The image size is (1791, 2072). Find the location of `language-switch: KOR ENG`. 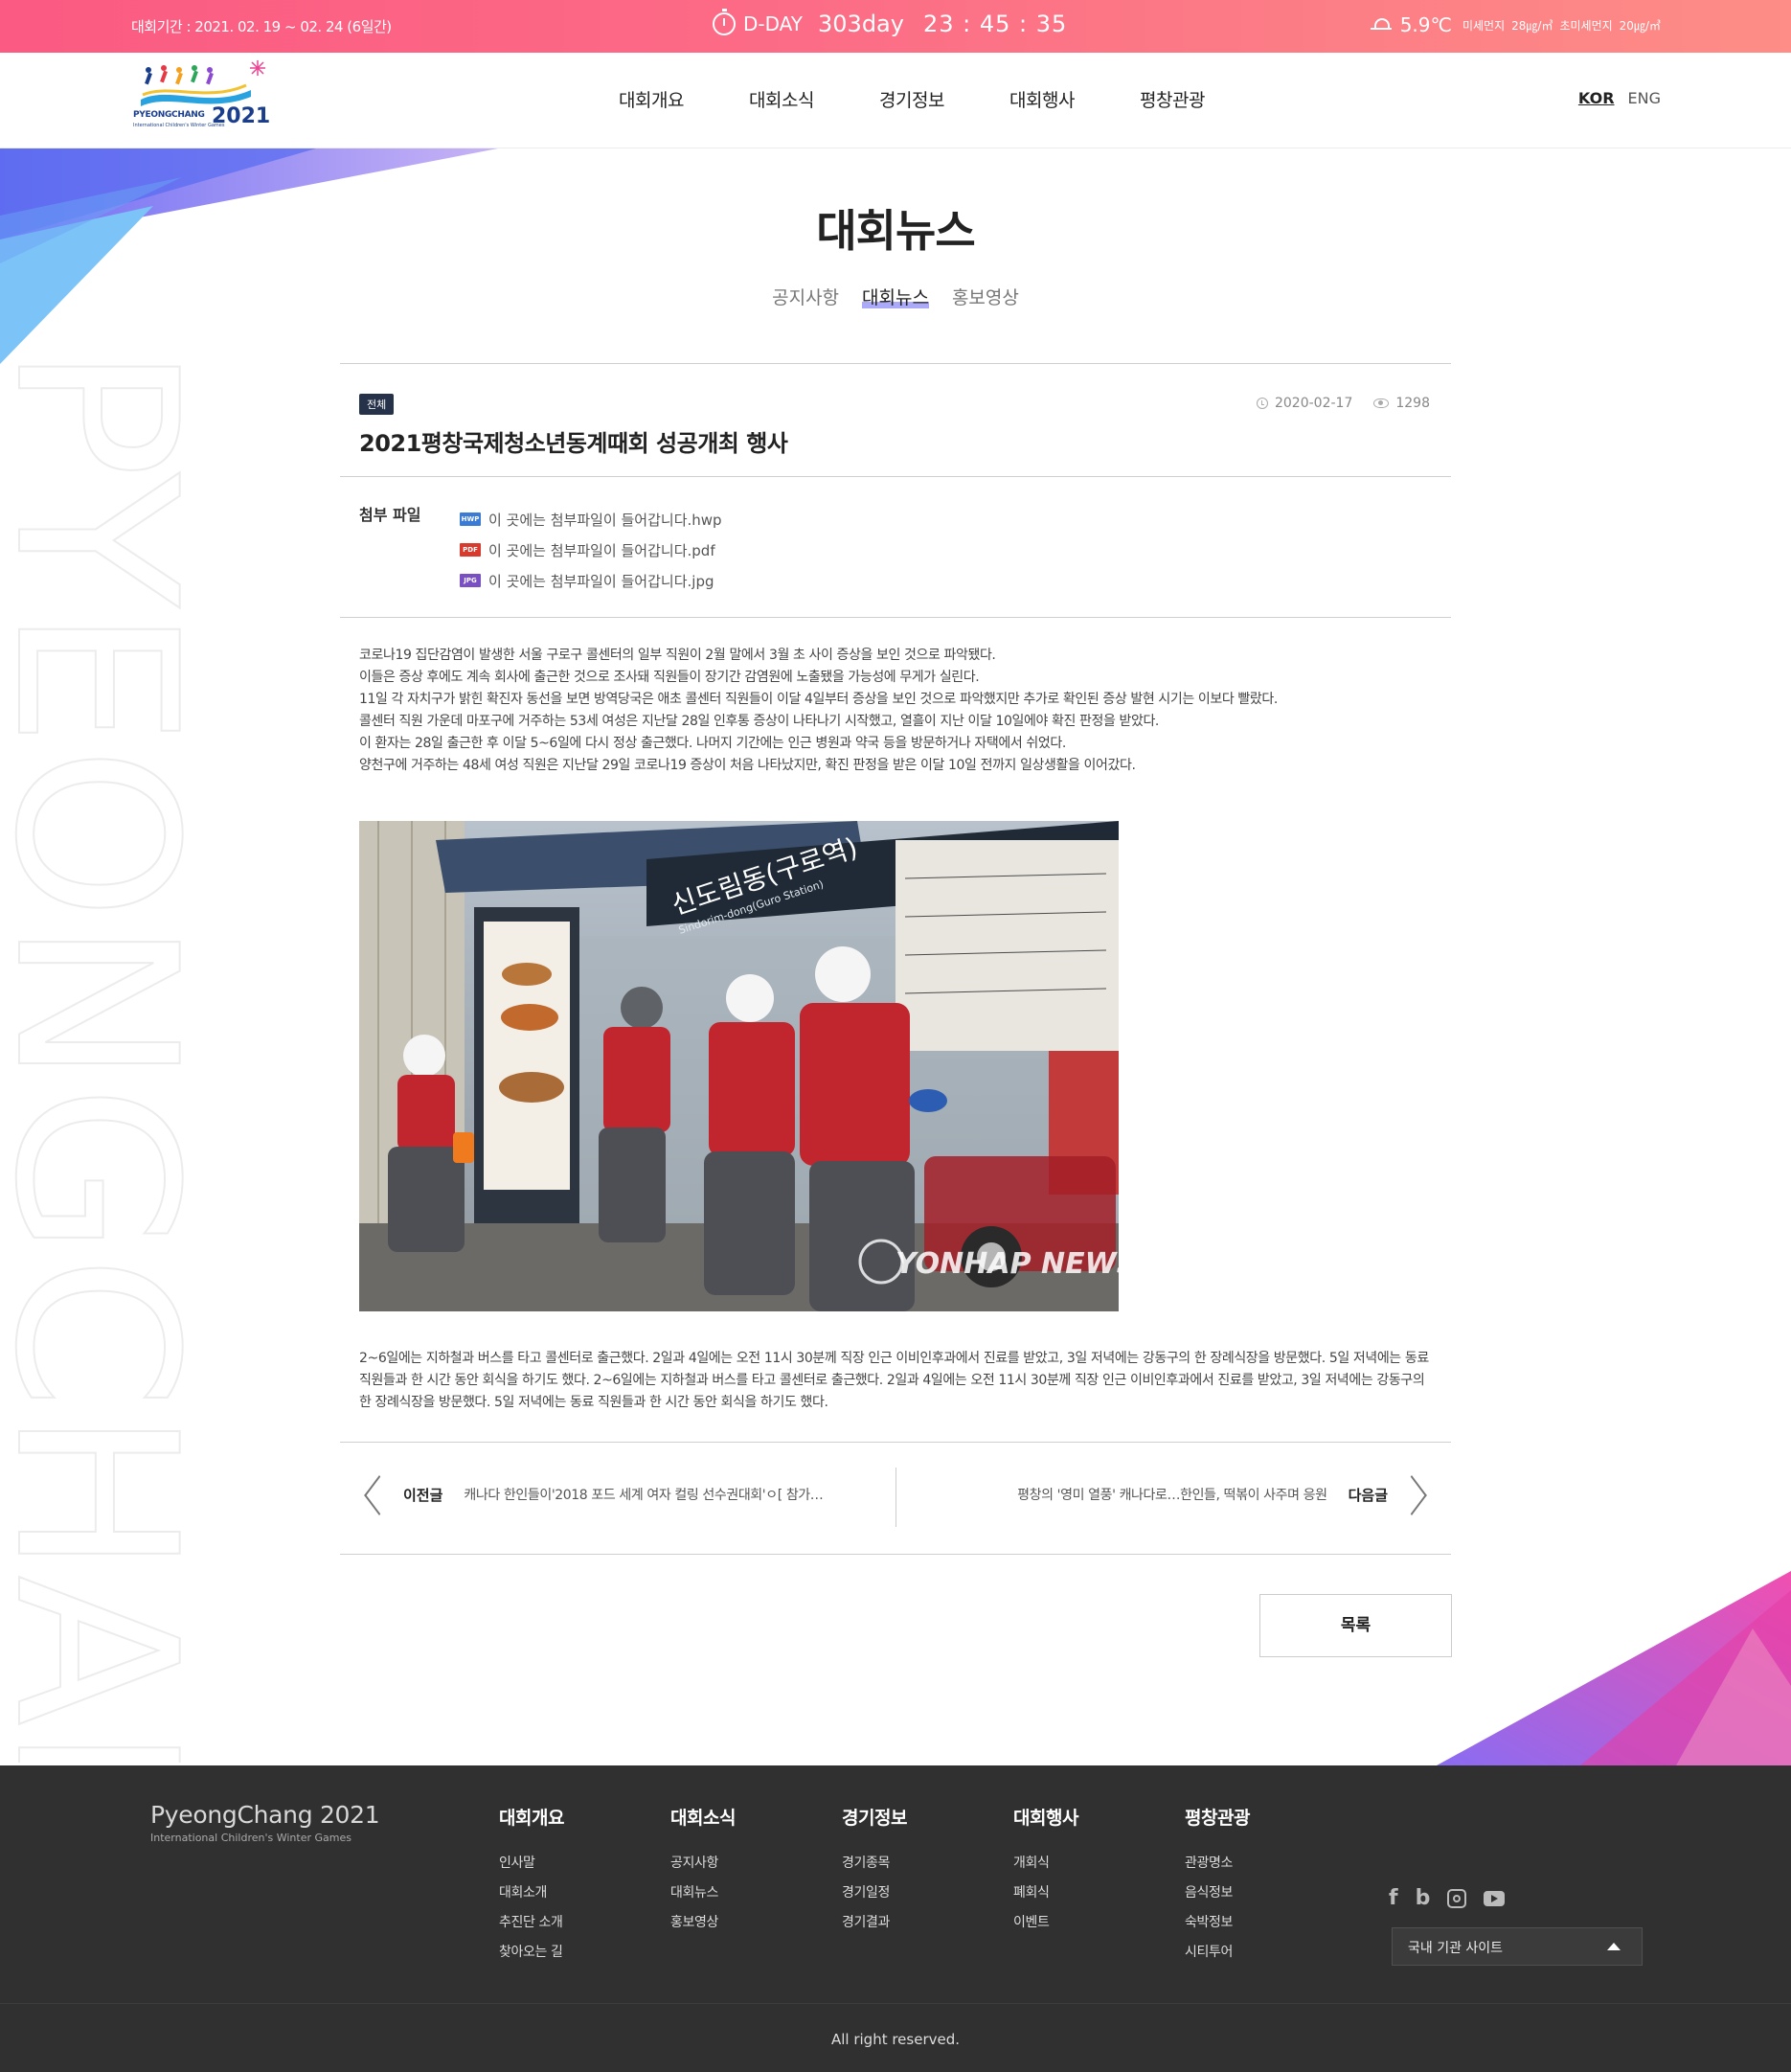

language-switch: KOR ENG is located at coordinates (1620, 98).